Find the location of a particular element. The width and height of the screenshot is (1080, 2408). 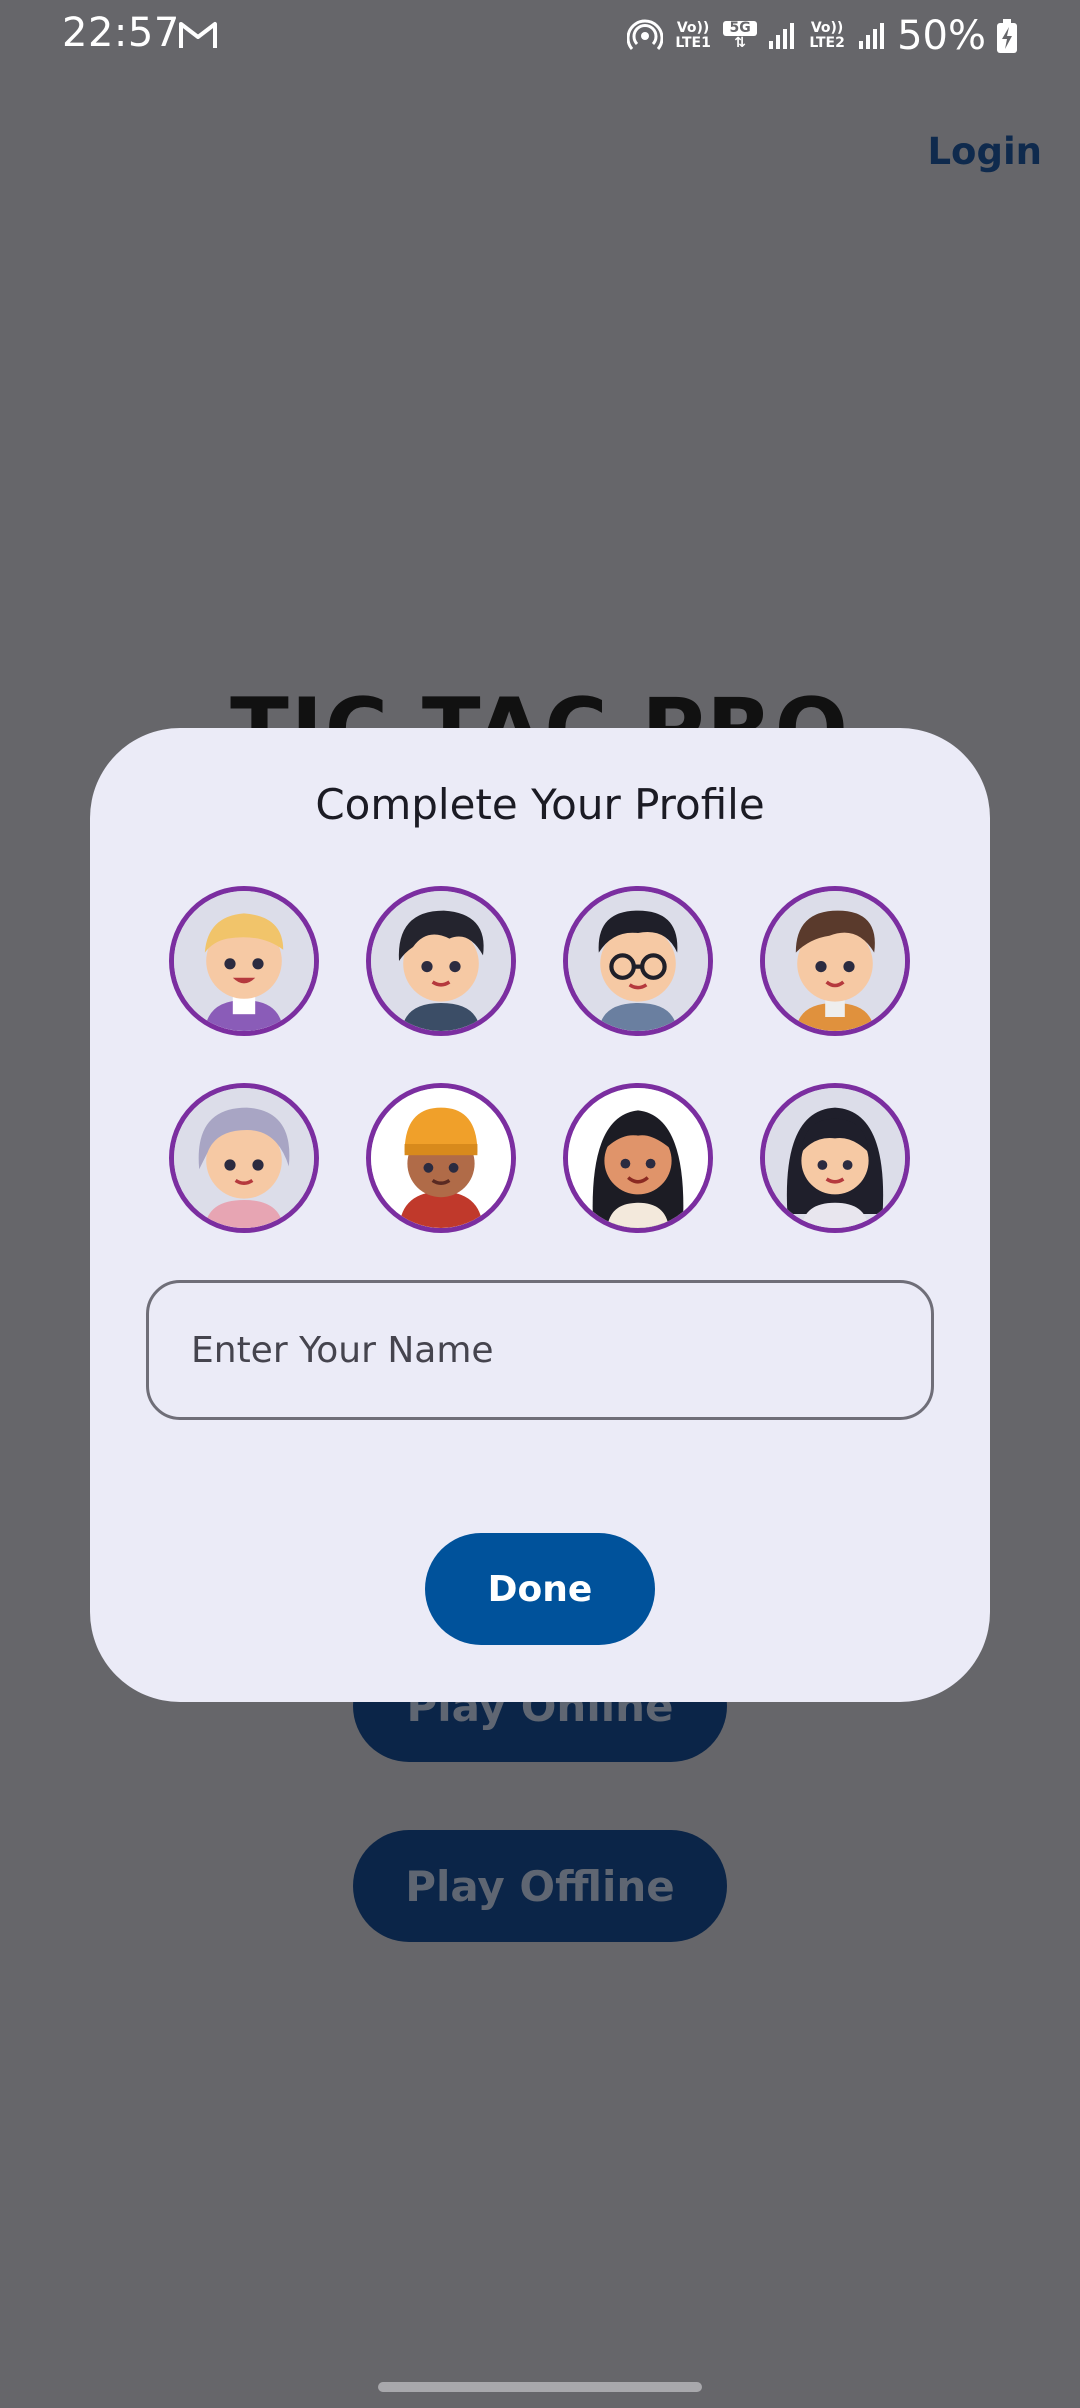

login-link: Login is located at coordinates (984, 151).